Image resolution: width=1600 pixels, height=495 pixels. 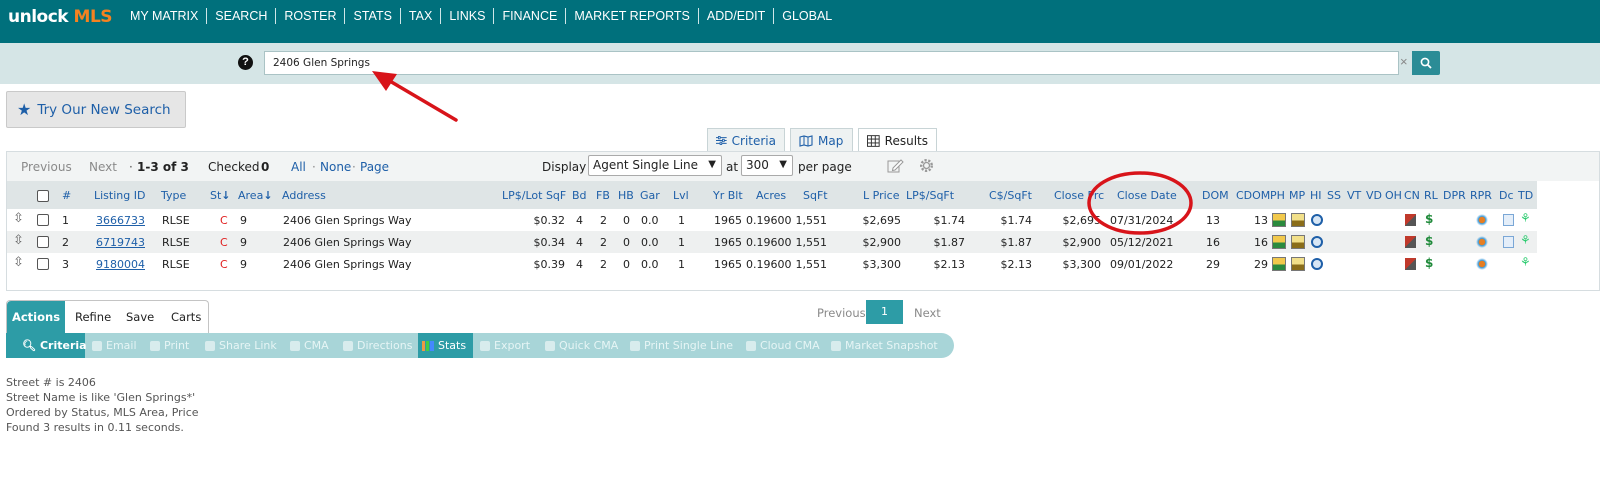 I want to click on search-button, so click(x=1426, y=63).